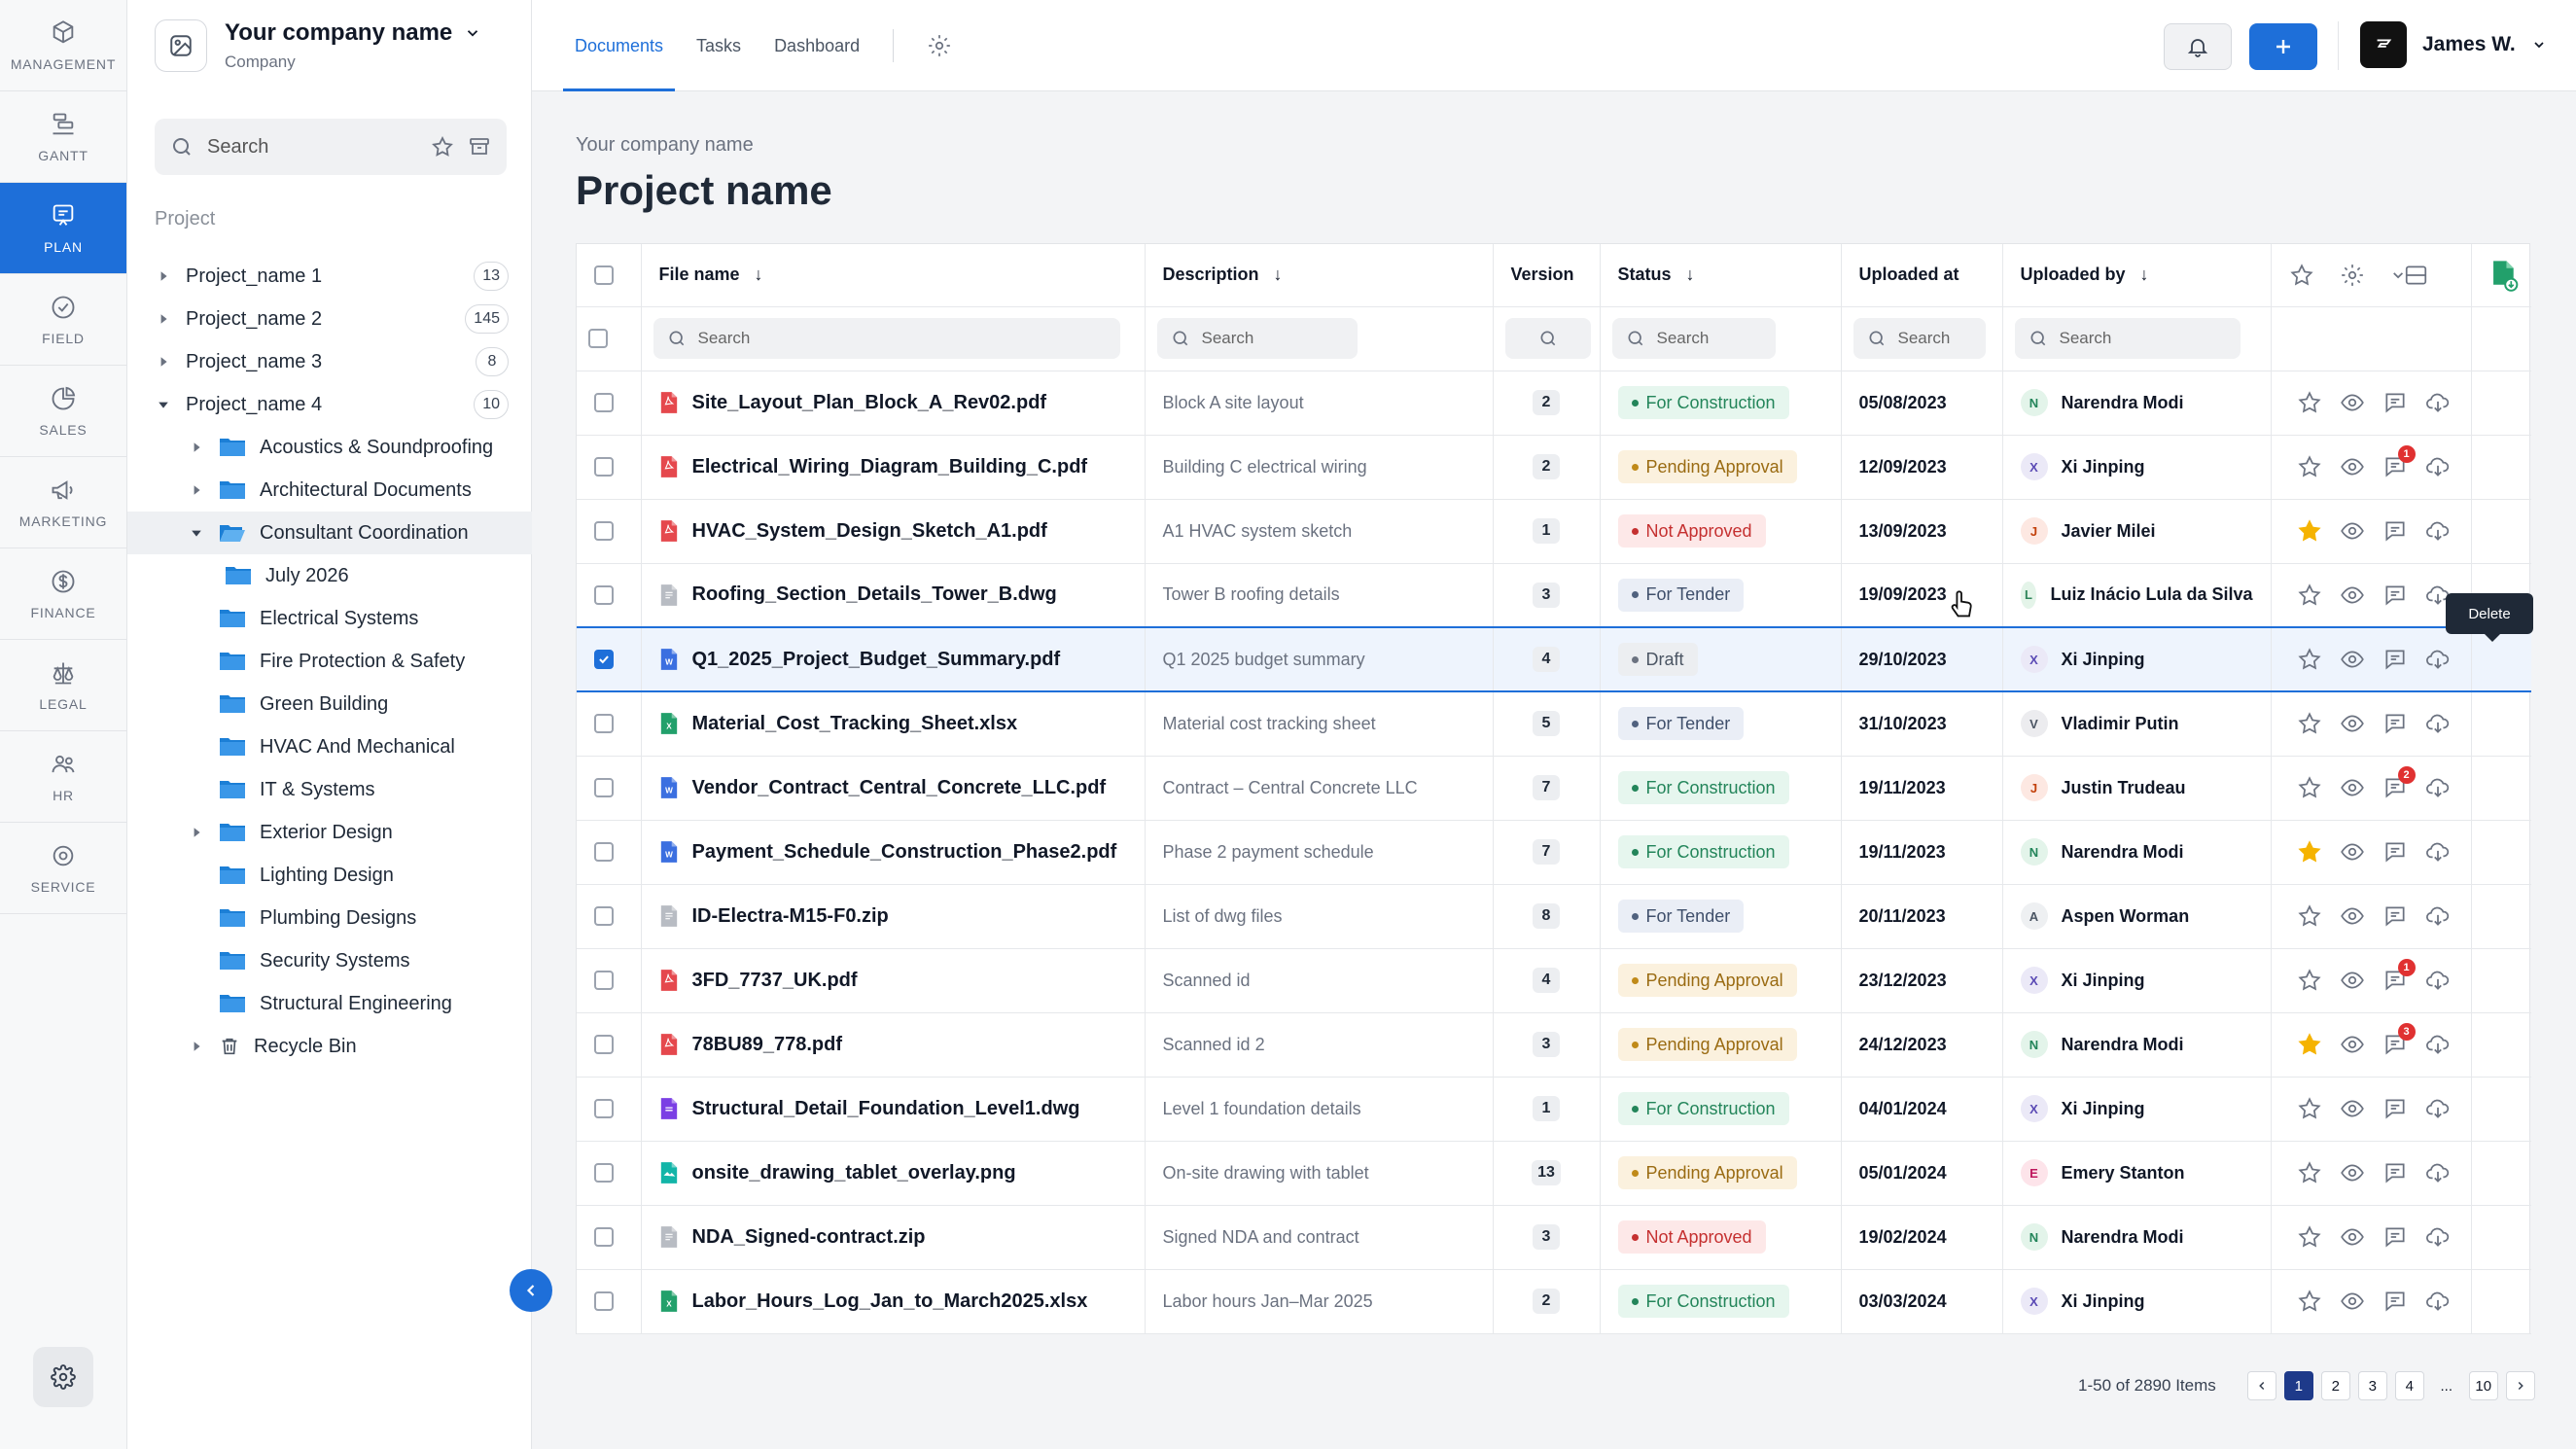  What do you see at coordinates (330, 533) in the screenshot?
I see `tree-node: Consultant Coordination` at bounding box center [330, 533].